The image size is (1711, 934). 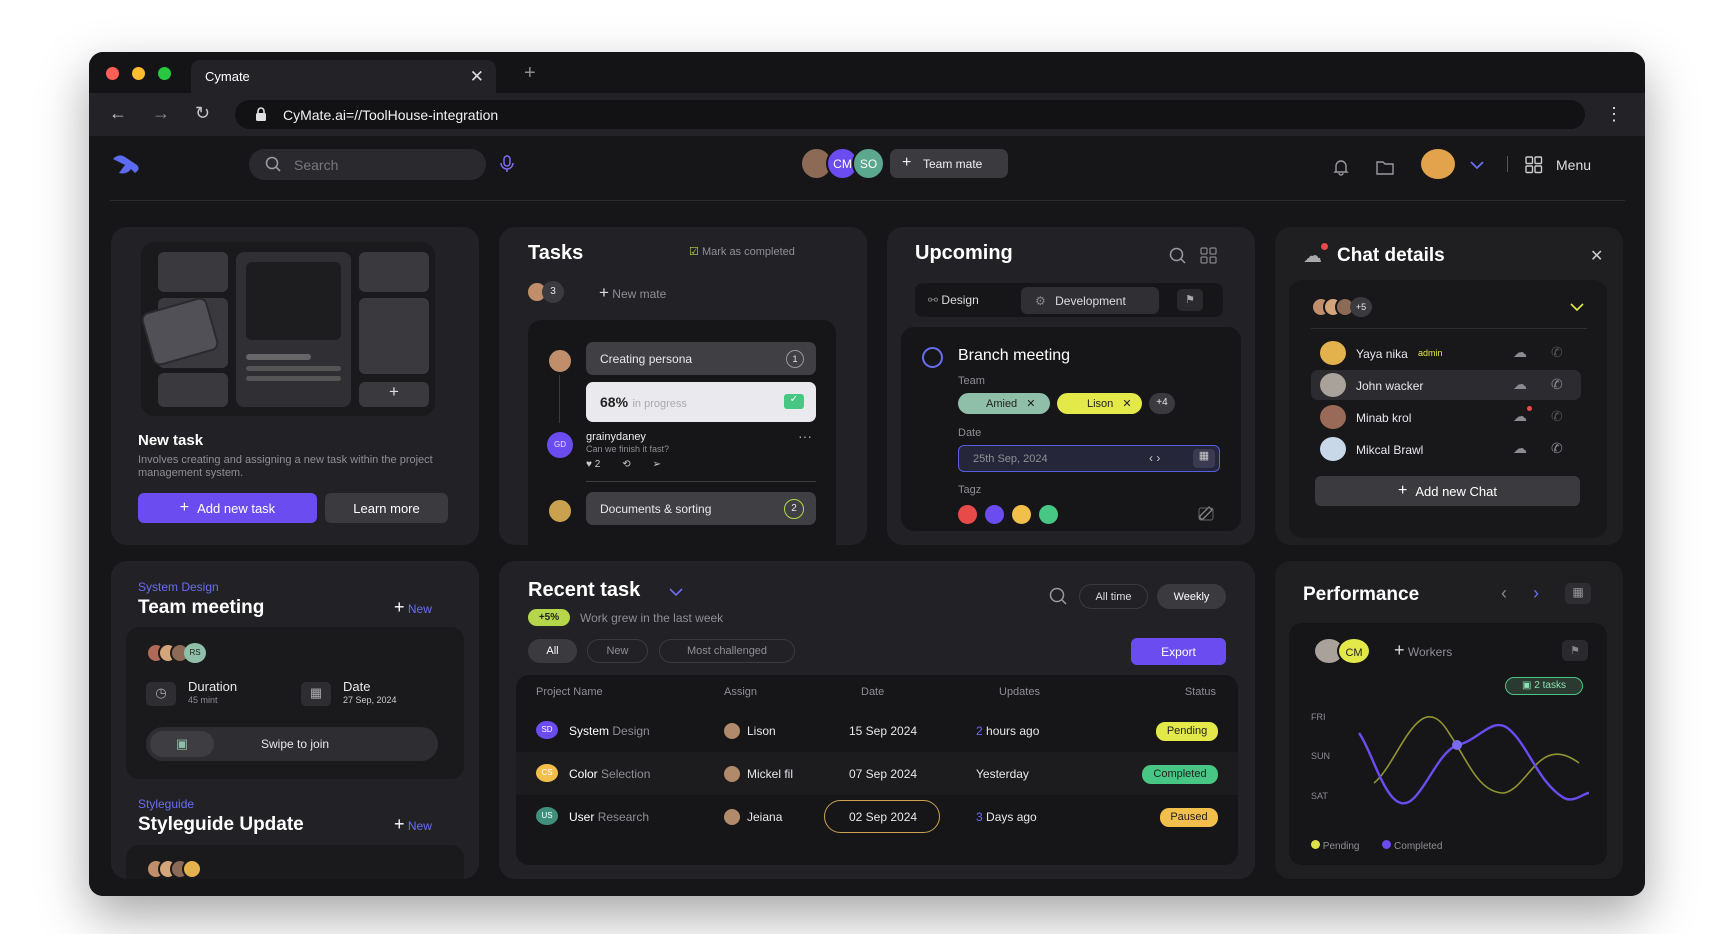 What do you see at coordinates (1596, 256) in the screenshot?
I see `close-icon: ✕` at bounding box center [1596, 256].